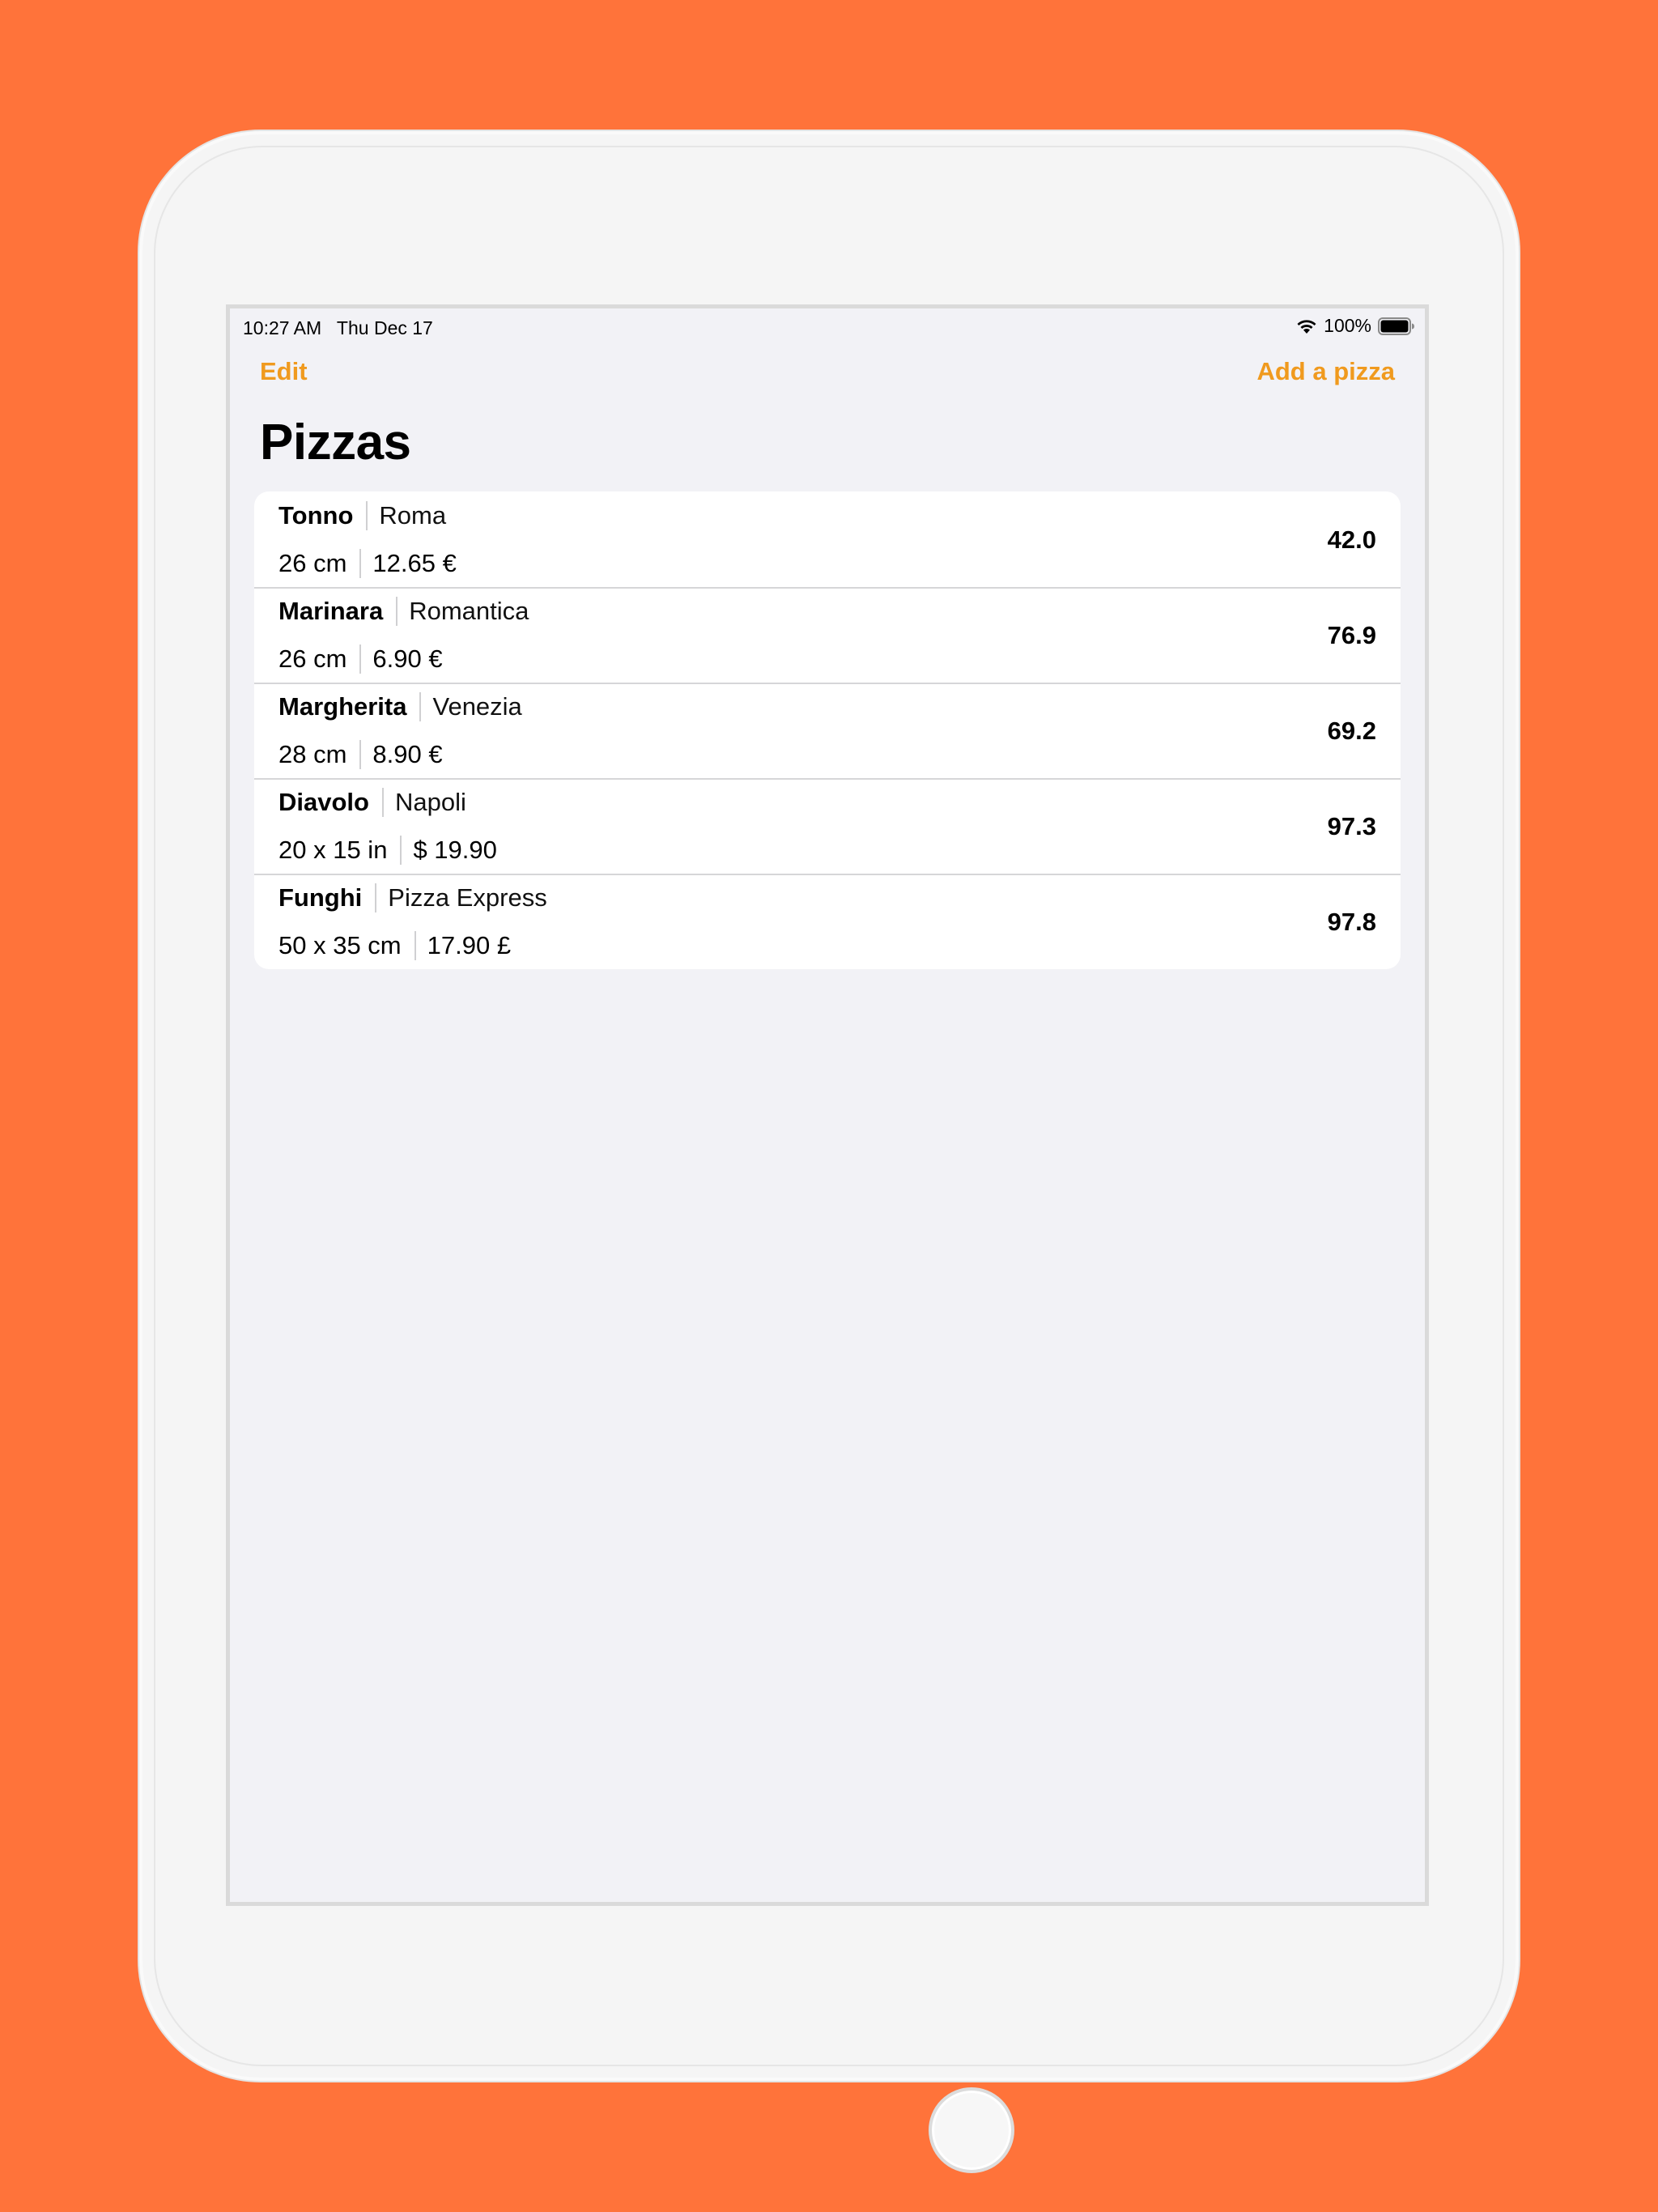 This screenshot has height=2212, width=1658. Describe the element at coordinates (1325, 372) in the screenshot. I see `add-pizza-button: Add a pizza` at that location.